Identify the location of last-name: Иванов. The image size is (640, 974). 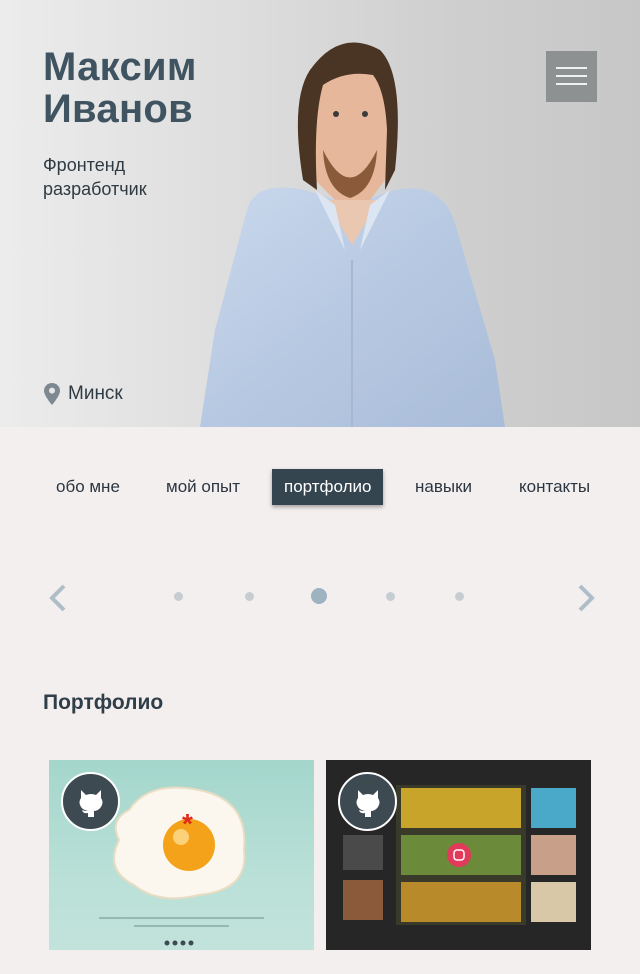
(118, 109).